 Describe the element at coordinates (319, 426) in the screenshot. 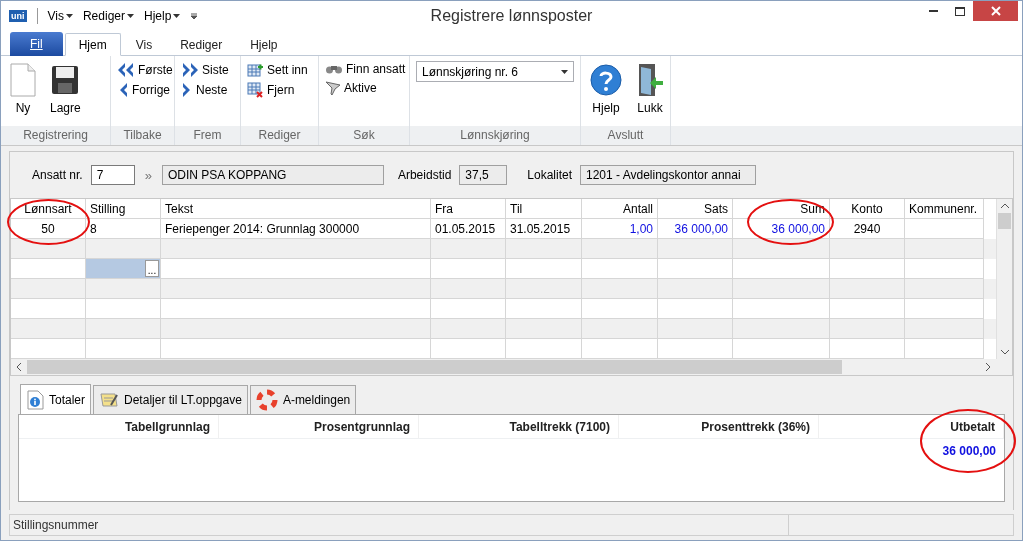

I see `totals-header: Prosentgrunnlag` at that location.